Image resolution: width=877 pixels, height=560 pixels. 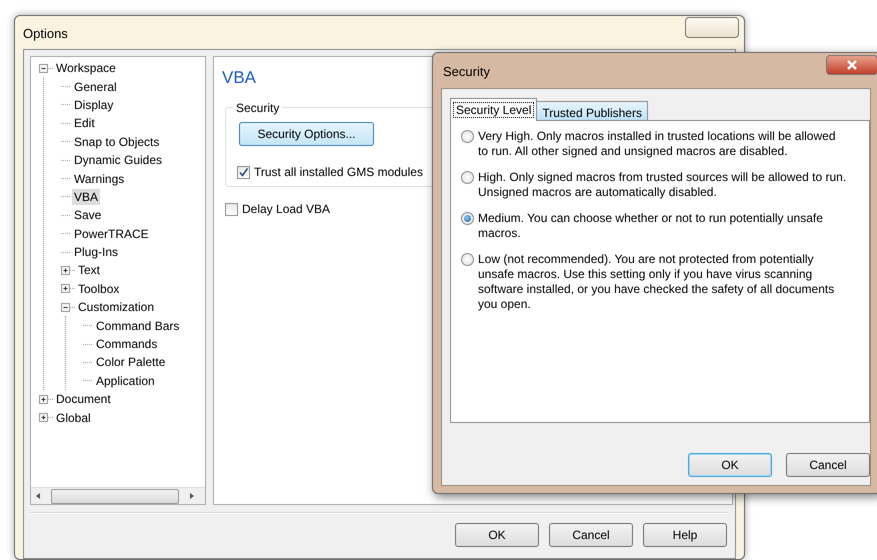 I want to click on tree-item: Customization, so click(x=116, y=307).